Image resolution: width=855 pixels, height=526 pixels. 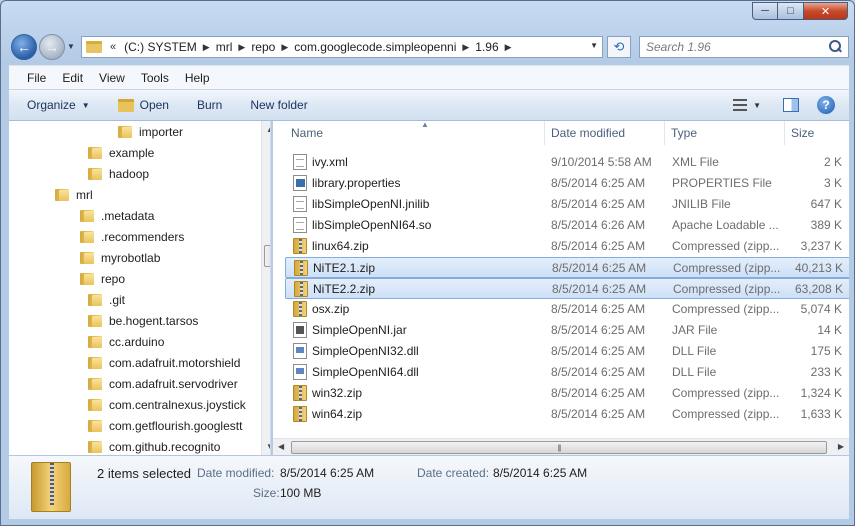 I want to click on tree-item: com.adafruit.servodriver, so click(x=162, y=383).